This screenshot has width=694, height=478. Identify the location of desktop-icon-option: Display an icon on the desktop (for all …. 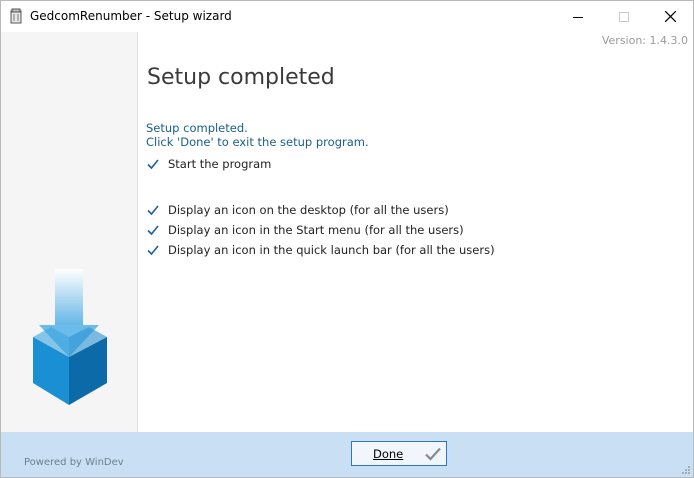
(297, 210).